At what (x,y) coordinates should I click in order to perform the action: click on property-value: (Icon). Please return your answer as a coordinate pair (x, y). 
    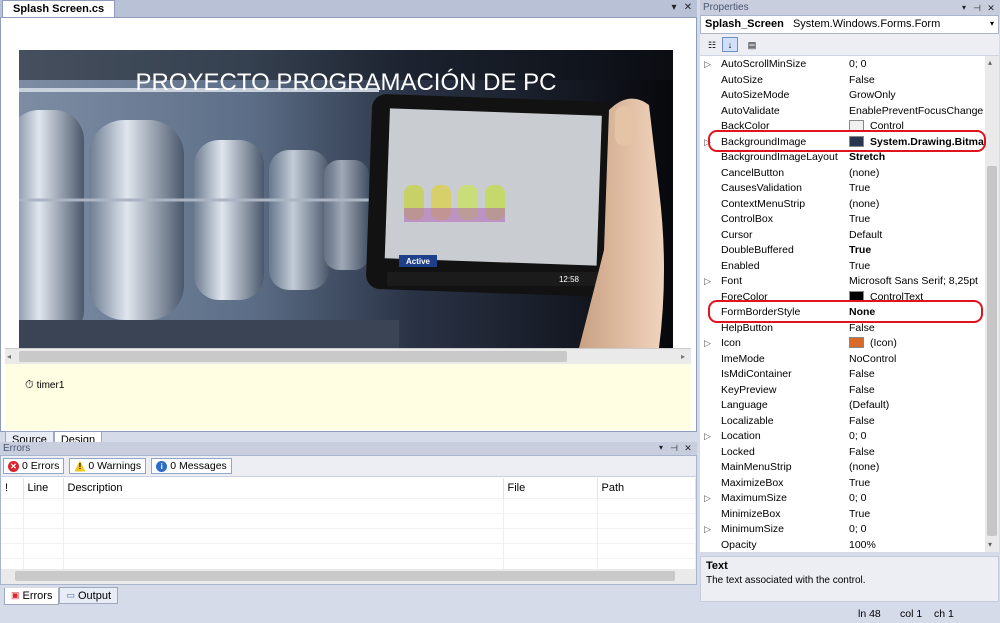
    Looking at the image, I should click on (873, 343).